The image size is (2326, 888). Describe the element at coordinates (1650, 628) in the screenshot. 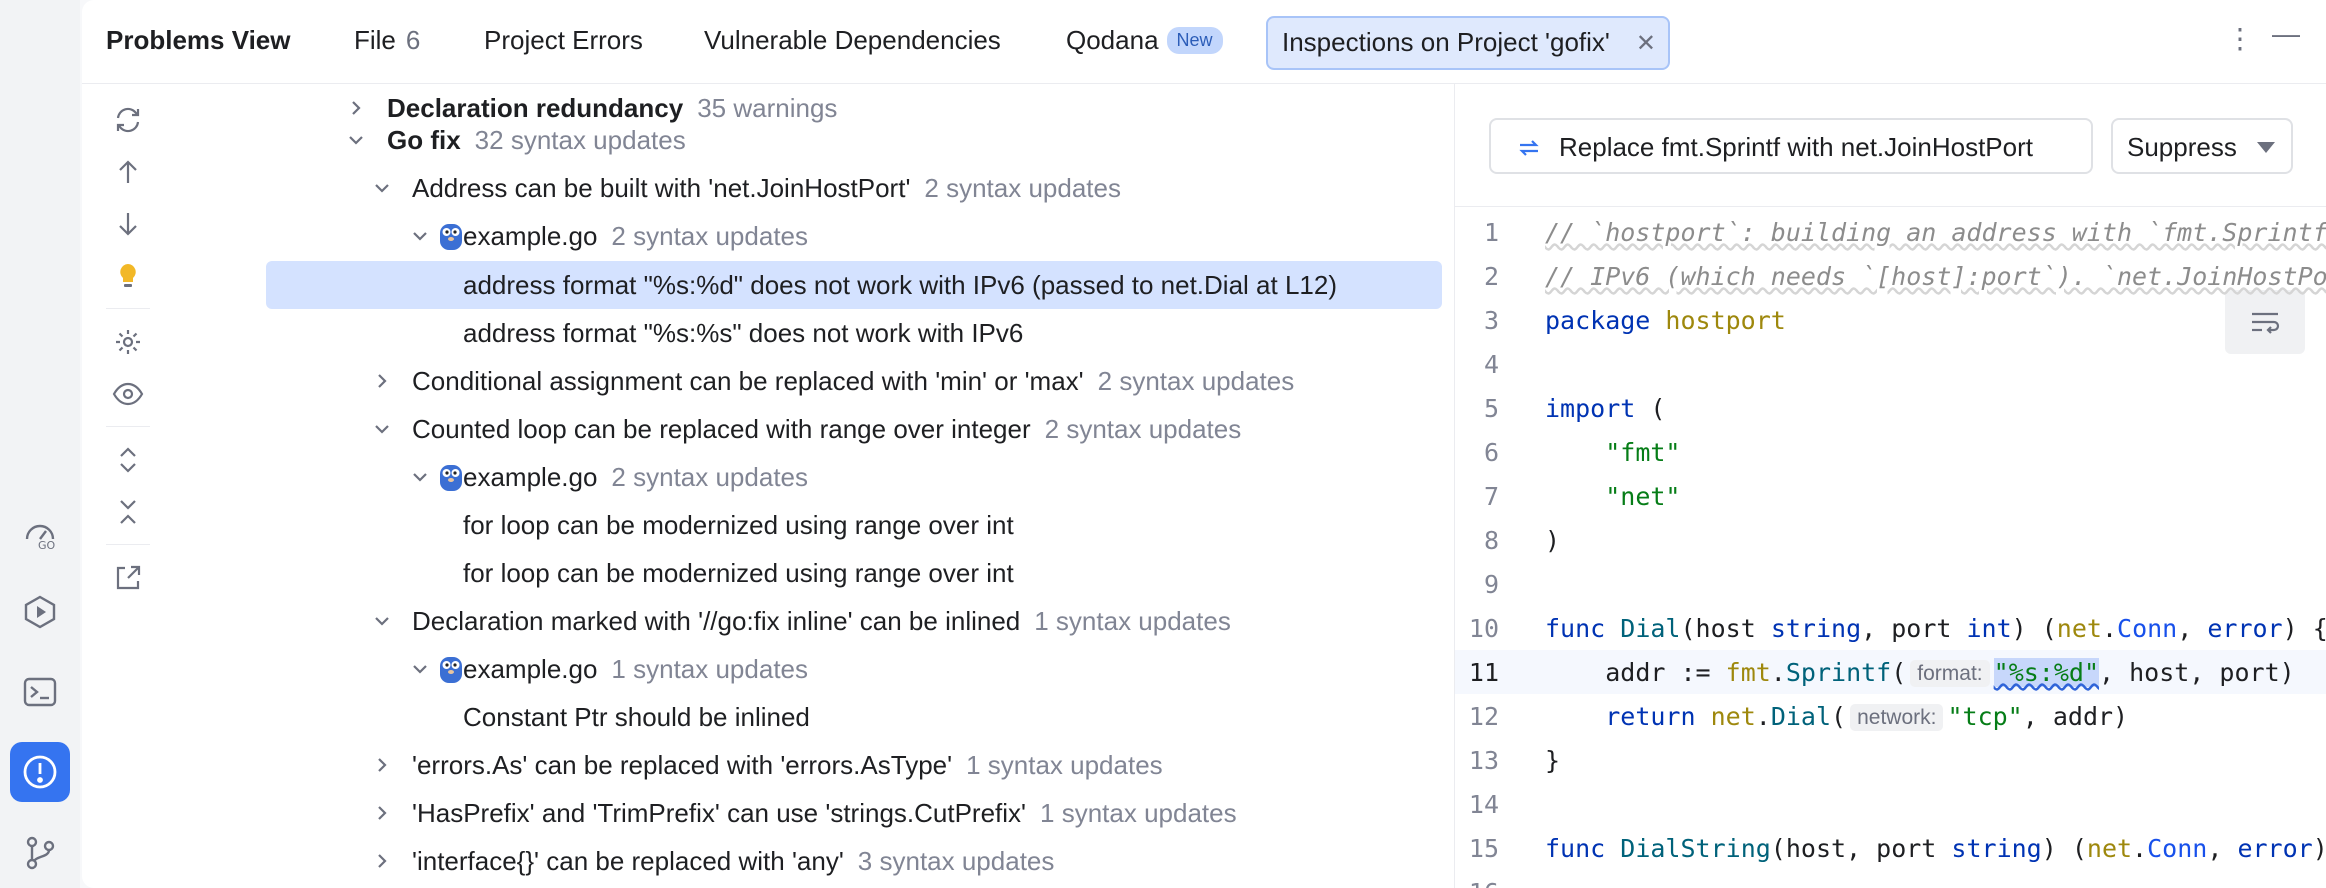

I see `function-name: Dial` at that location.